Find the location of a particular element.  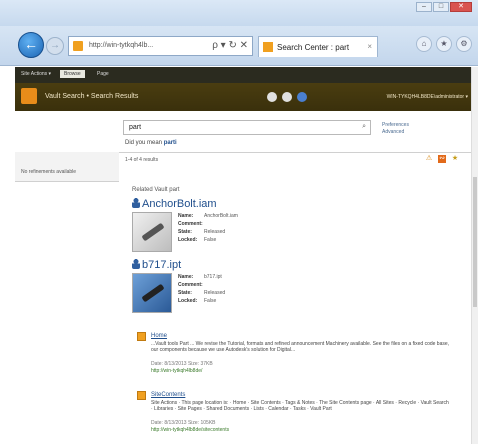

browser-tab: Search Center : part × is located at coordinates (318, 46).